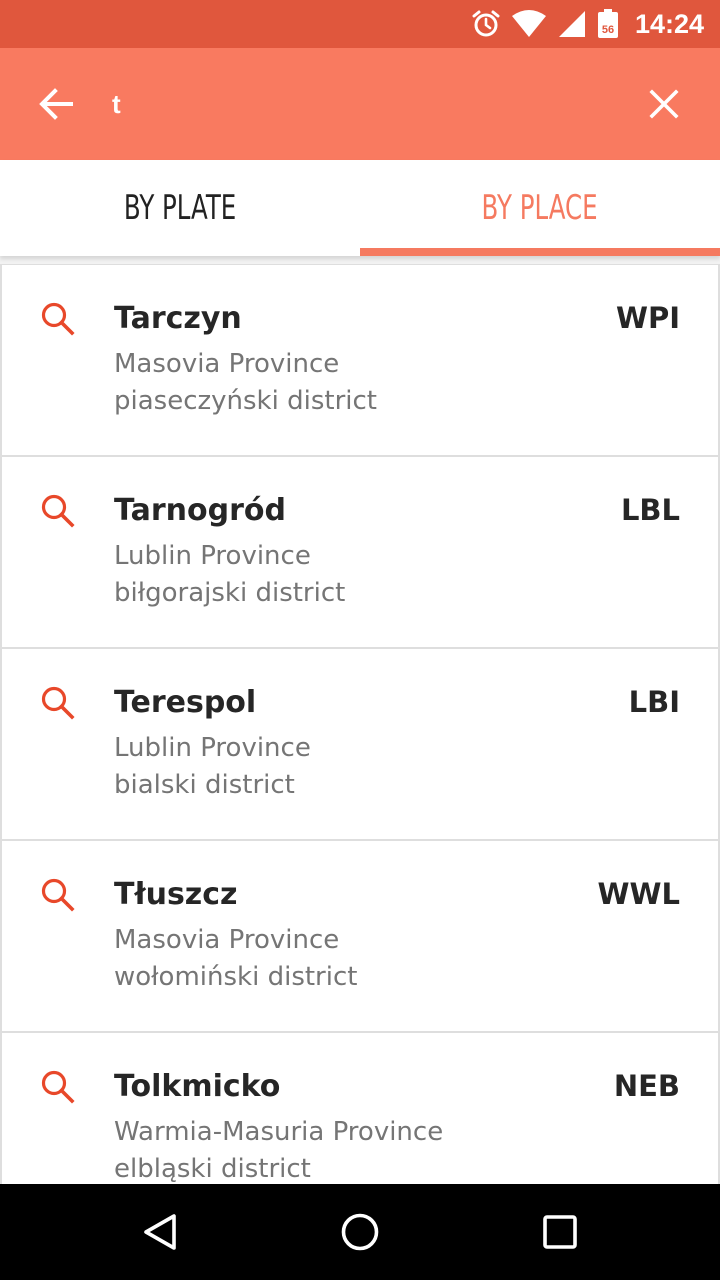  I want to click on tab-by-plate: BY PLATE, so click(180, 208).